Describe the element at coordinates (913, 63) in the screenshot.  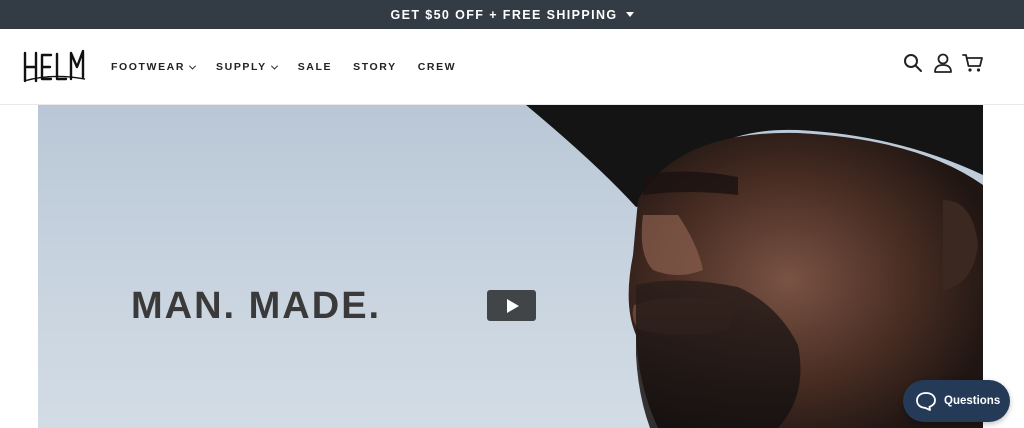
I see `search-icon` at that location.